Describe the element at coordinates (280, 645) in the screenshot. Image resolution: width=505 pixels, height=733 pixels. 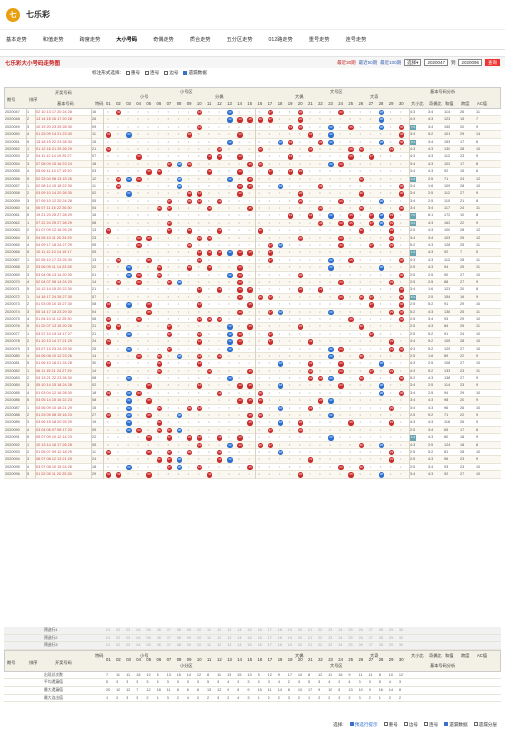
I see `preview-num: 18` at that location.